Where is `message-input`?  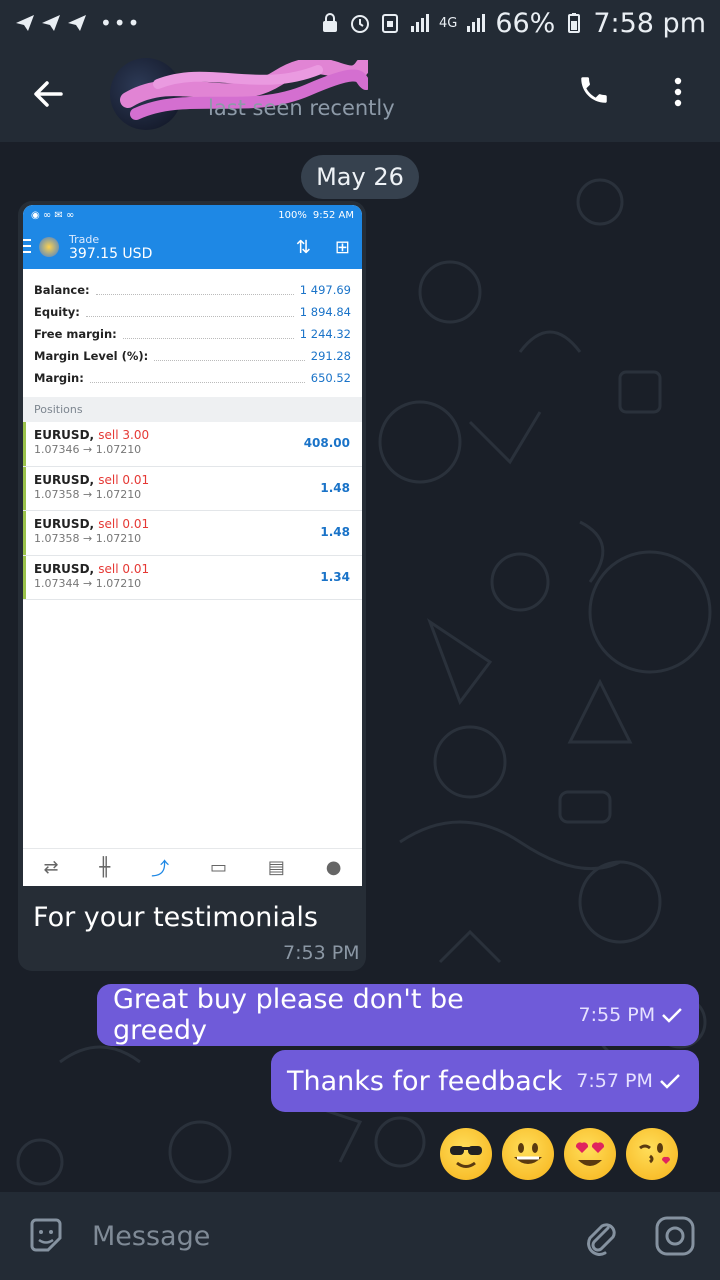 message-input is located at coordinates (331, 1236).